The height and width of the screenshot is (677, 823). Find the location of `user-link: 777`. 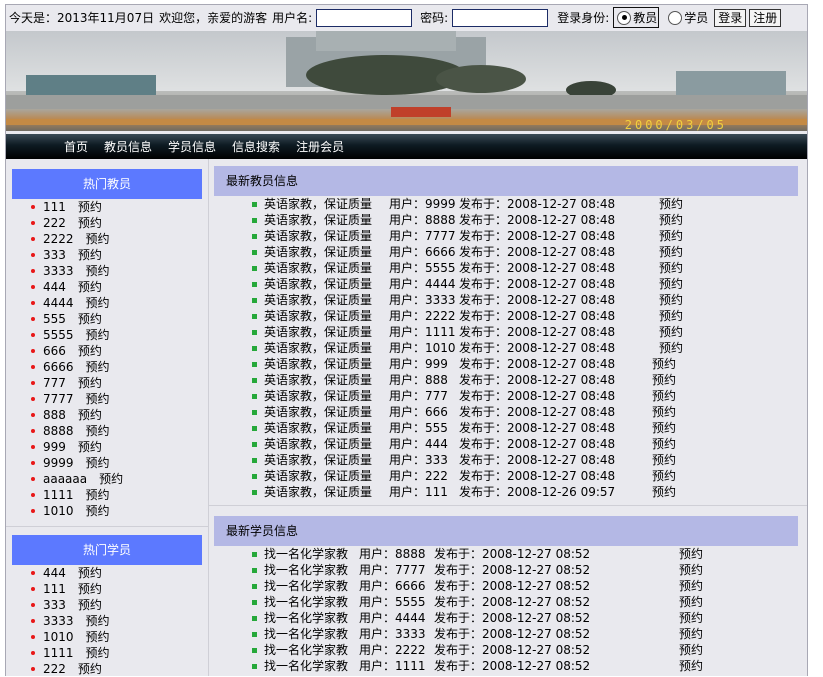

user-link: 777 is located at coordinates (54, 383).